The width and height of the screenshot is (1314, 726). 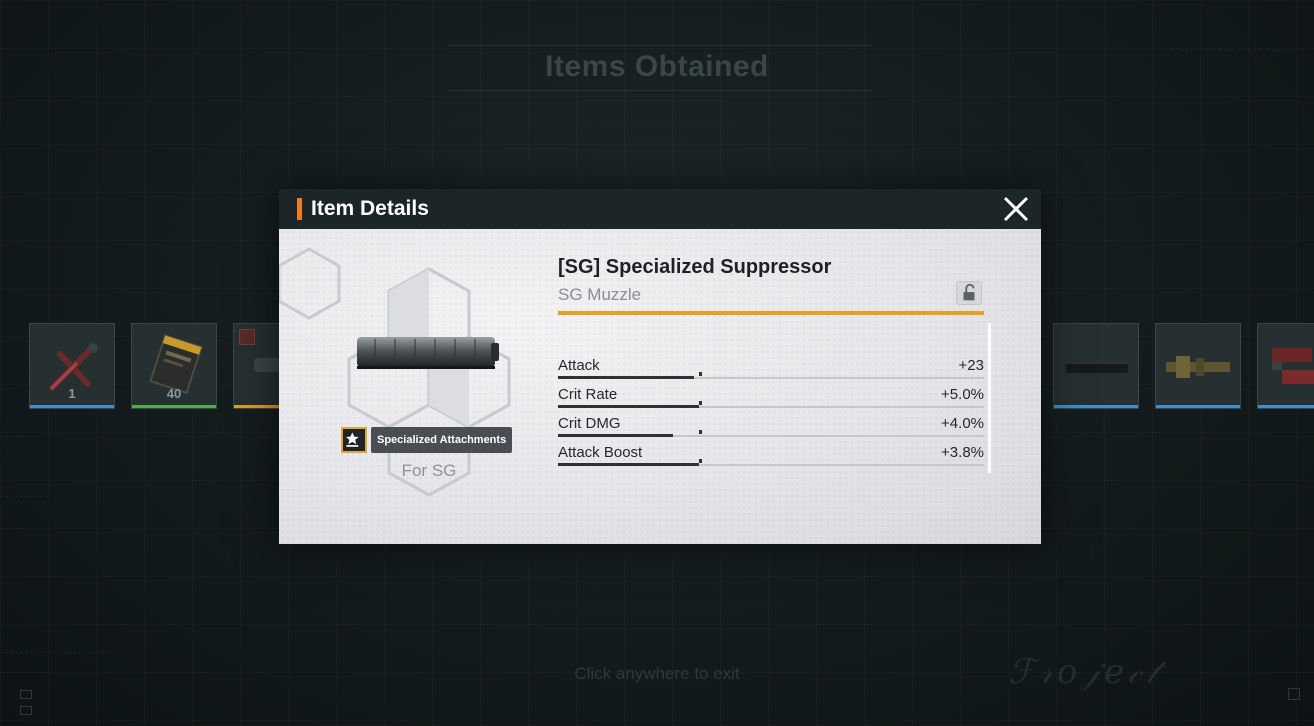 What do you see at coordinates (660, 90) in the screenshot?
I see `header-divider-bottom` at bounding box center [660, 90].